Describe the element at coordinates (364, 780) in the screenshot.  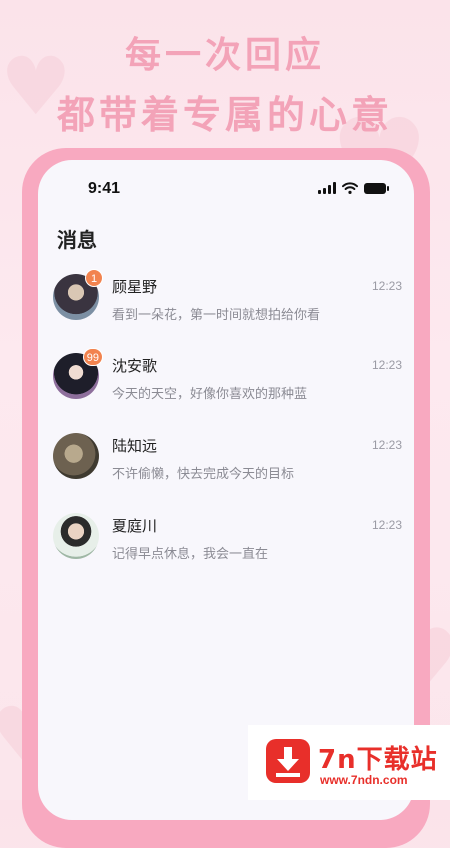
I see `watermark-url: www.7ndn.com` at that location.